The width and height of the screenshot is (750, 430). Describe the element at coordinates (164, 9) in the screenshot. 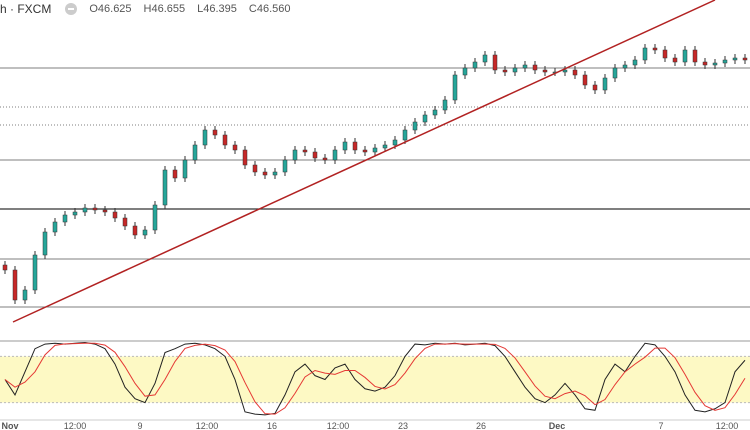

I see `high-value: H46.655` at that location.